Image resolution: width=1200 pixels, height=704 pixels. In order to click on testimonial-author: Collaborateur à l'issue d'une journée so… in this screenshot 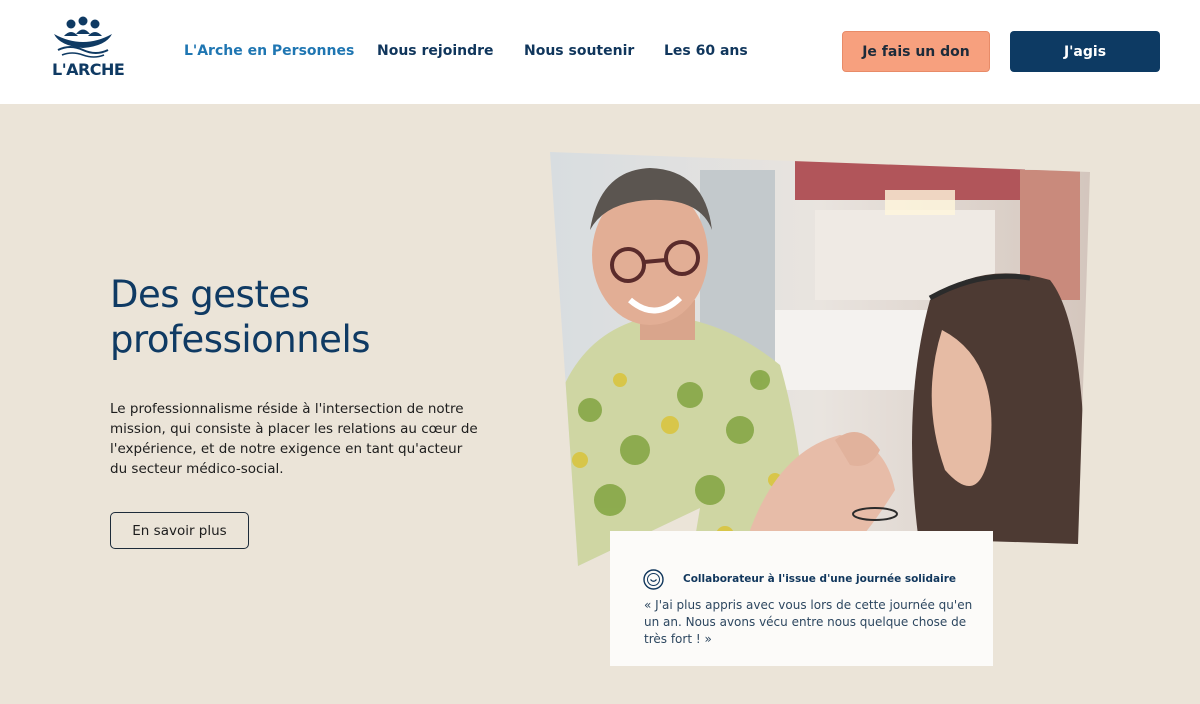, I will do `click(820, 579)`.